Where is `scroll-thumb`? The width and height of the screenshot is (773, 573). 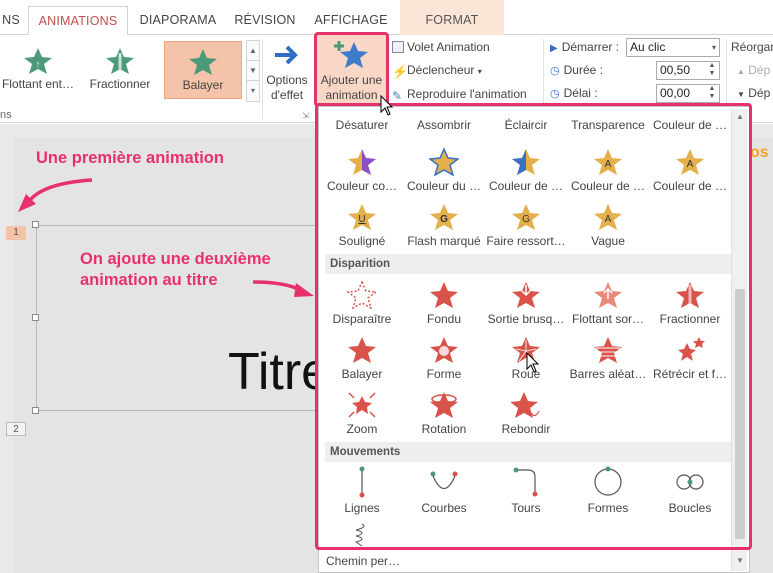 scroll-thumb is located at coordinates (740, 414).